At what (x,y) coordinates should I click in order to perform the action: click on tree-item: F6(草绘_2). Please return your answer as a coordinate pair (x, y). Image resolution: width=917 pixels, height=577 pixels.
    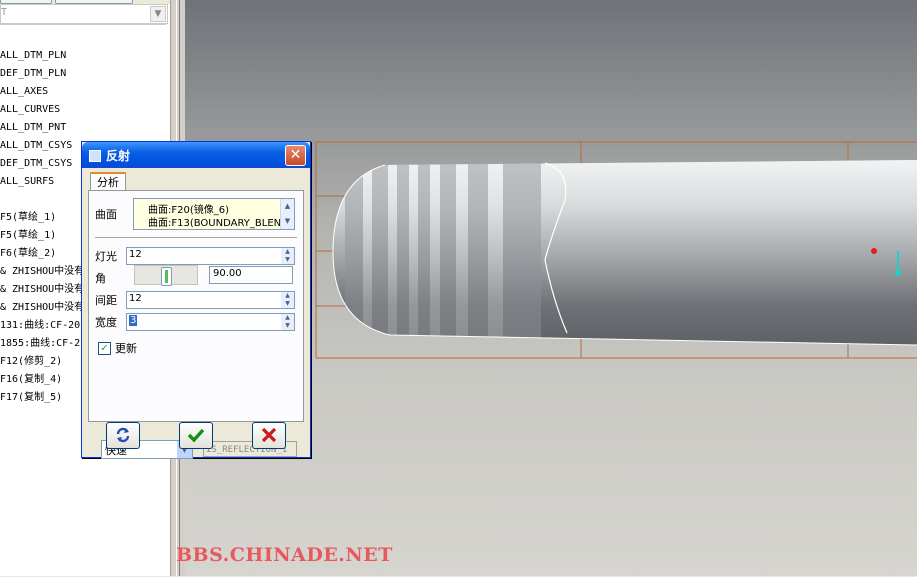
    Looking at the image, I should click on (28, 254).